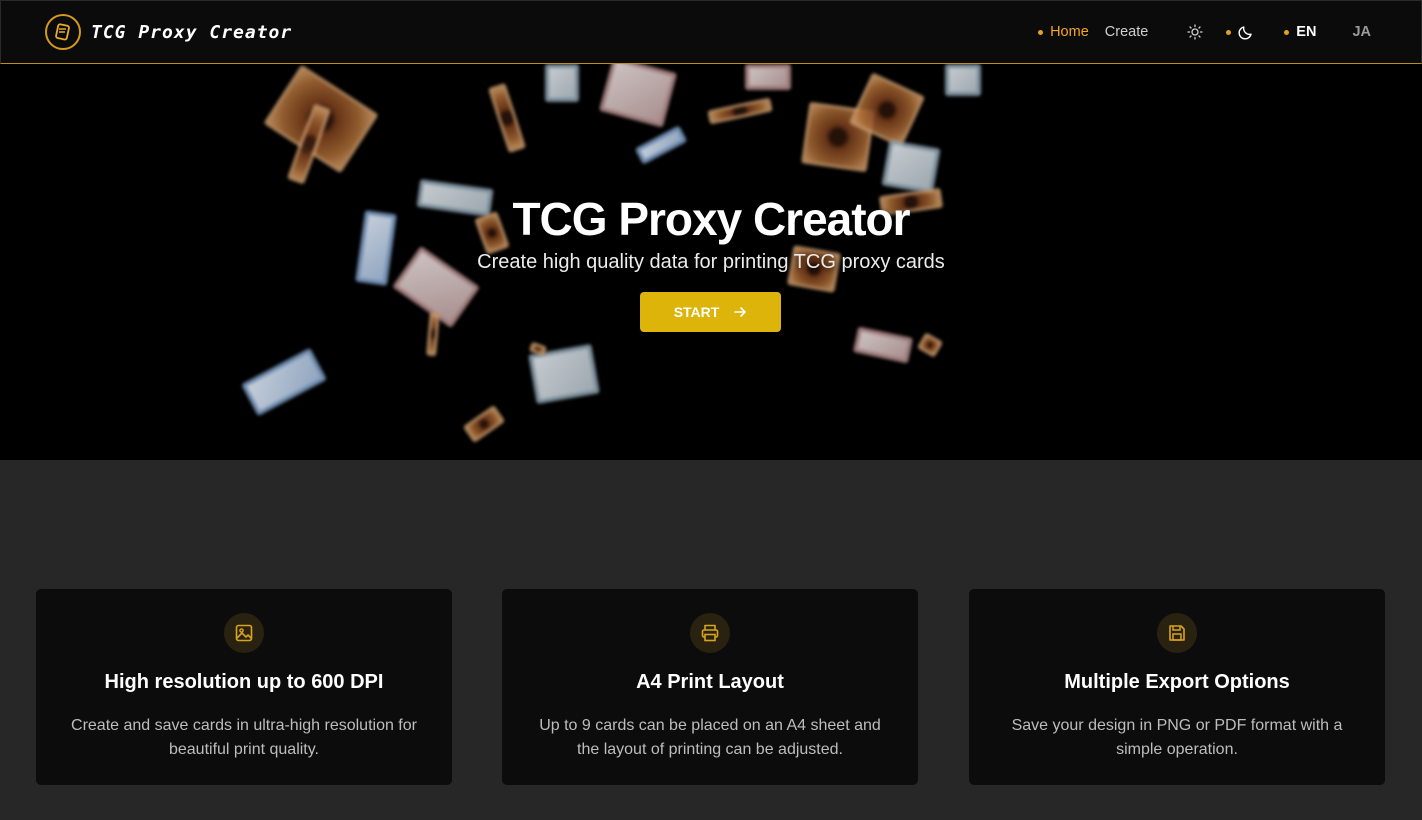  I want to click on nav-links: Home Create EN JA, so click(1204, 32).